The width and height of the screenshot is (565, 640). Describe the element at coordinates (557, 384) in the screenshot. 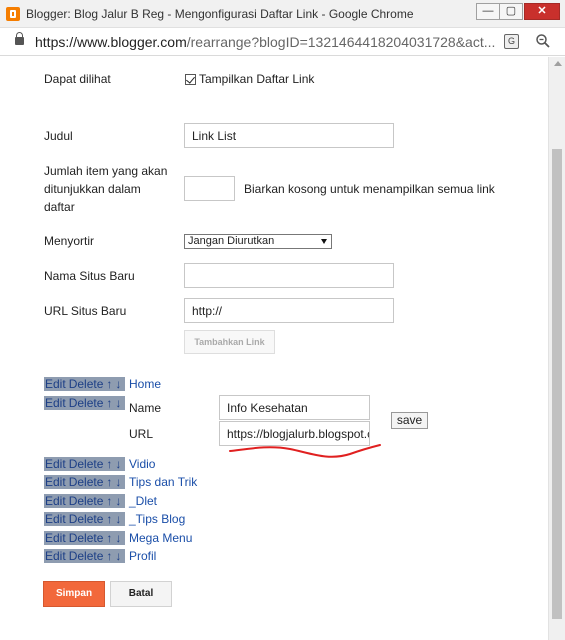

I see `scrollbar-thumb` at that location.